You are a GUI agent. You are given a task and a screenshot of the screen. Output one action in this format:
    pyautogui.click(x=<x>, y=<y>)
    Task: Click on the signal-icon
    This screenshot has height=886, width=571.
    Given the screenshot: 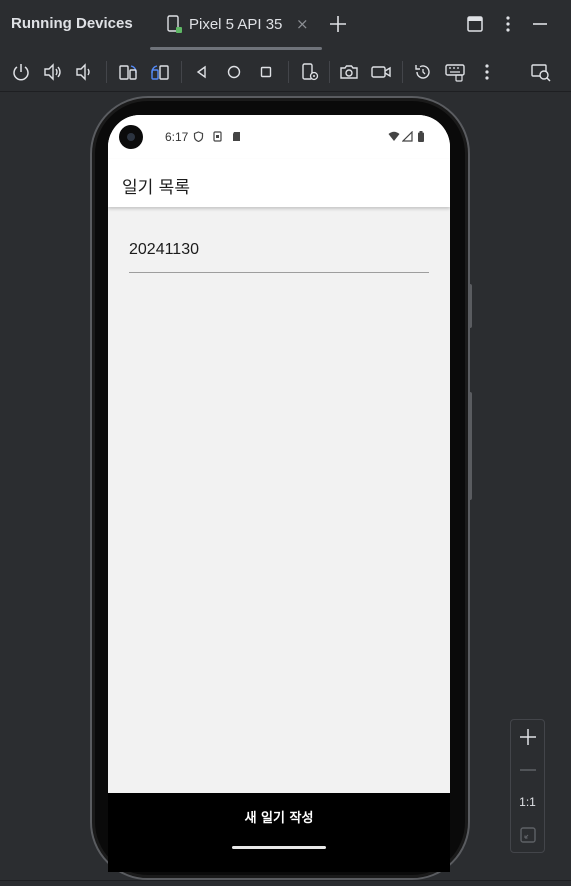 What is the action you would take?
    pyautogui.click(x=407, y=136)
    